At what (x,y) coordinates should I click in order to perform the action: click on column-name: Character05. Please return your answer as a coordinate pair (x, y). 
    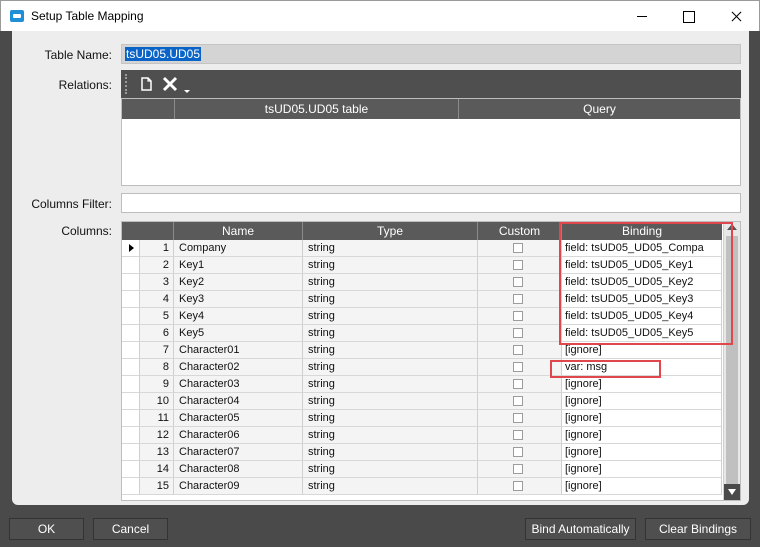
    Looking at the image, I should click on (238, 418).